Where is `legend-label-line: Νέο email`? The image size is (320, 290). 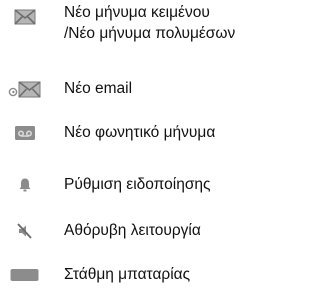 legend-label-line: Νέο email is located at coordinates (98, 88).